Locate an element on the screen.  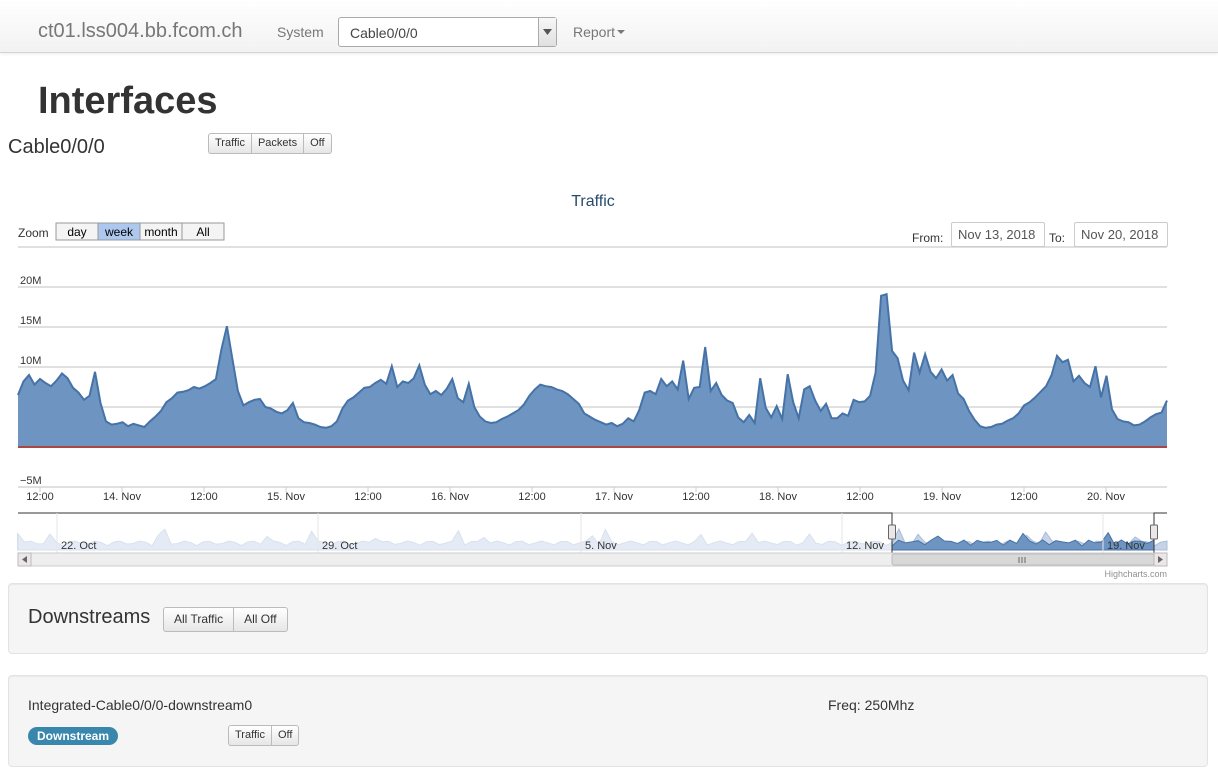
zoom-week-label: week is located at coordinates (119, 232).